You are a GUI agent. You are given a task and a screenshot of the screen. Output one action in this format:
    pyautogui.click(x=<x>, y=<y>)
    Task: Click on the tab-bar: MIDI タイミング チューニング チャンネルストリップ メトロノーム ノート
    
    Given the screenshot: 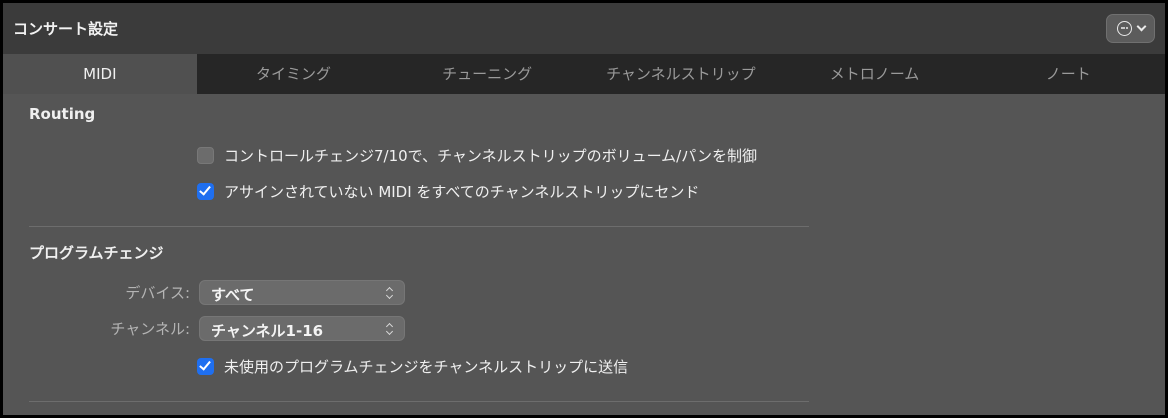 What is the action you would take?
    pyautogui.click(x=584, y=74)
    